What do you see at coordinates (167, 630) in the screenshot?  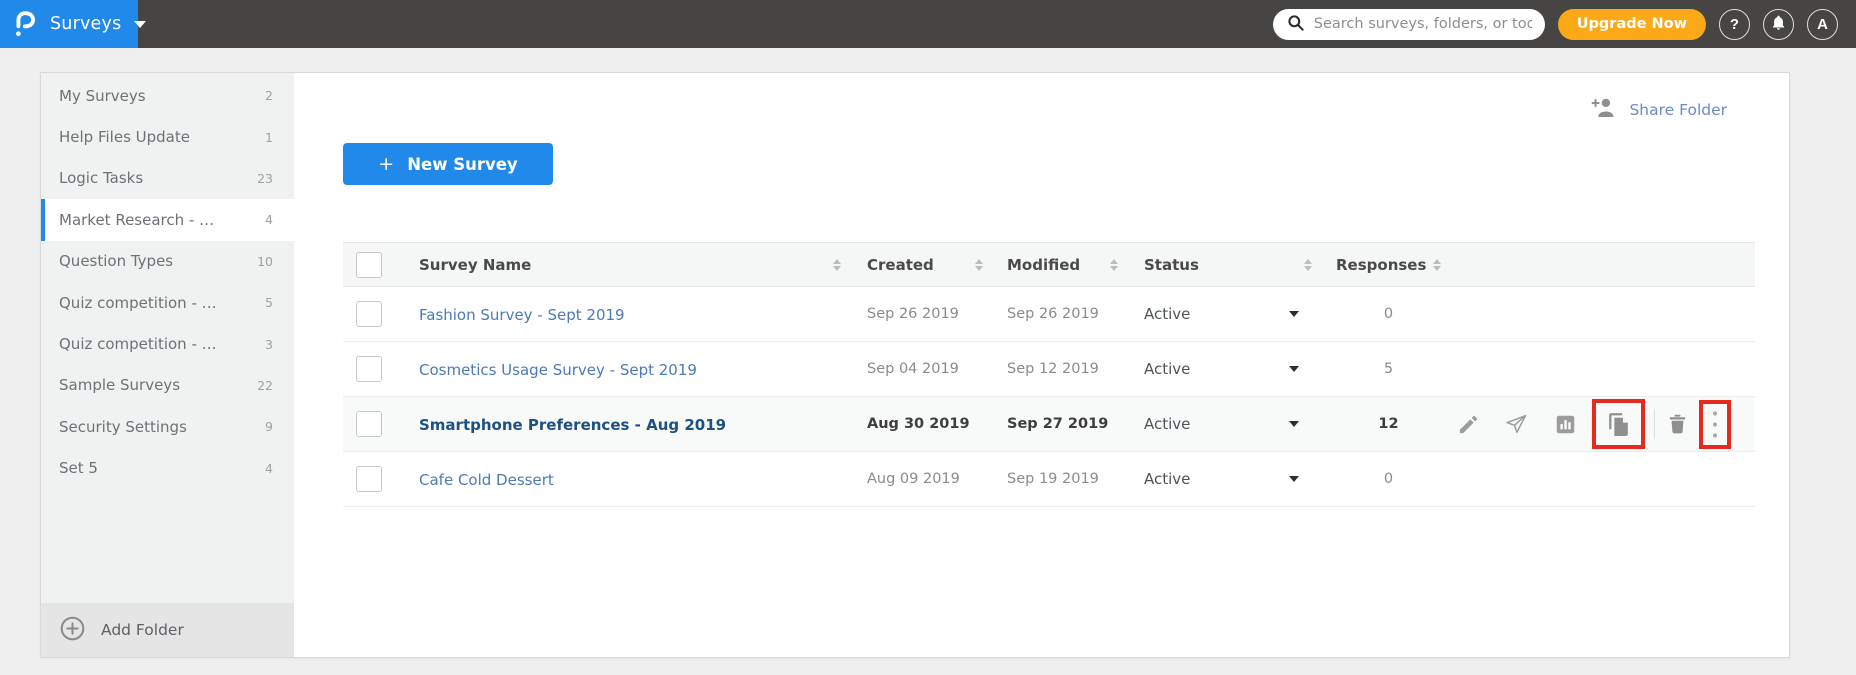 I see `add-folder-button: Add Folder` at bounding box center [167, 630].